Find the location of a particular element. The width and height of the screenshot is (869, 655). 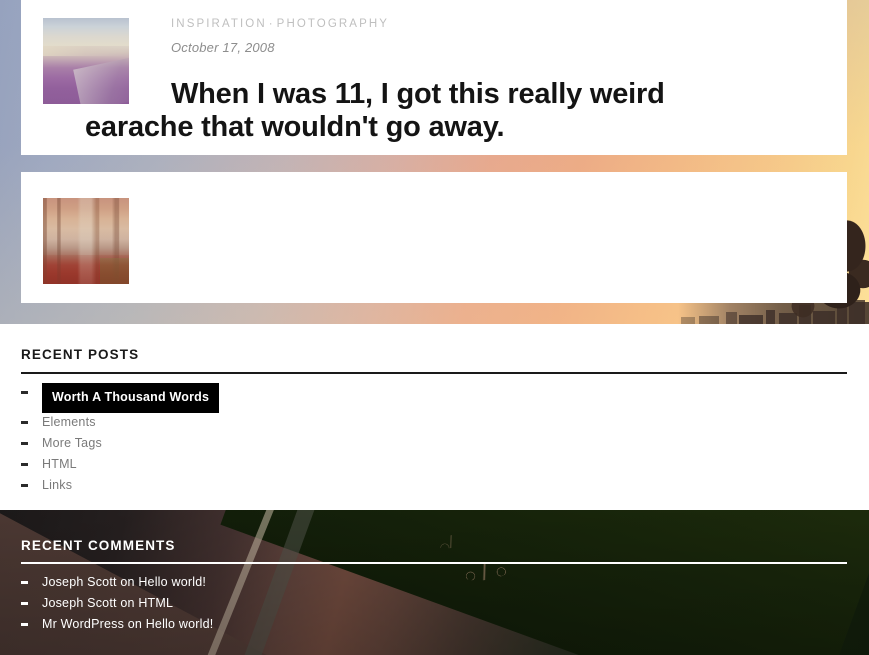

post-categories: INSPIRATION·PHOTOGRAPHY is located at coordinates (280, 24).